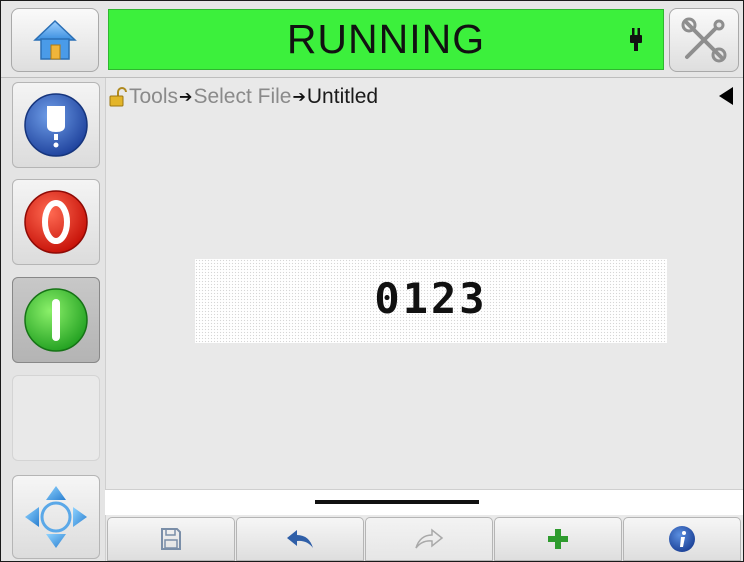 This screenshot has width=744, height=562. I want to click on status-text: RUNNING, so click(386, 39).